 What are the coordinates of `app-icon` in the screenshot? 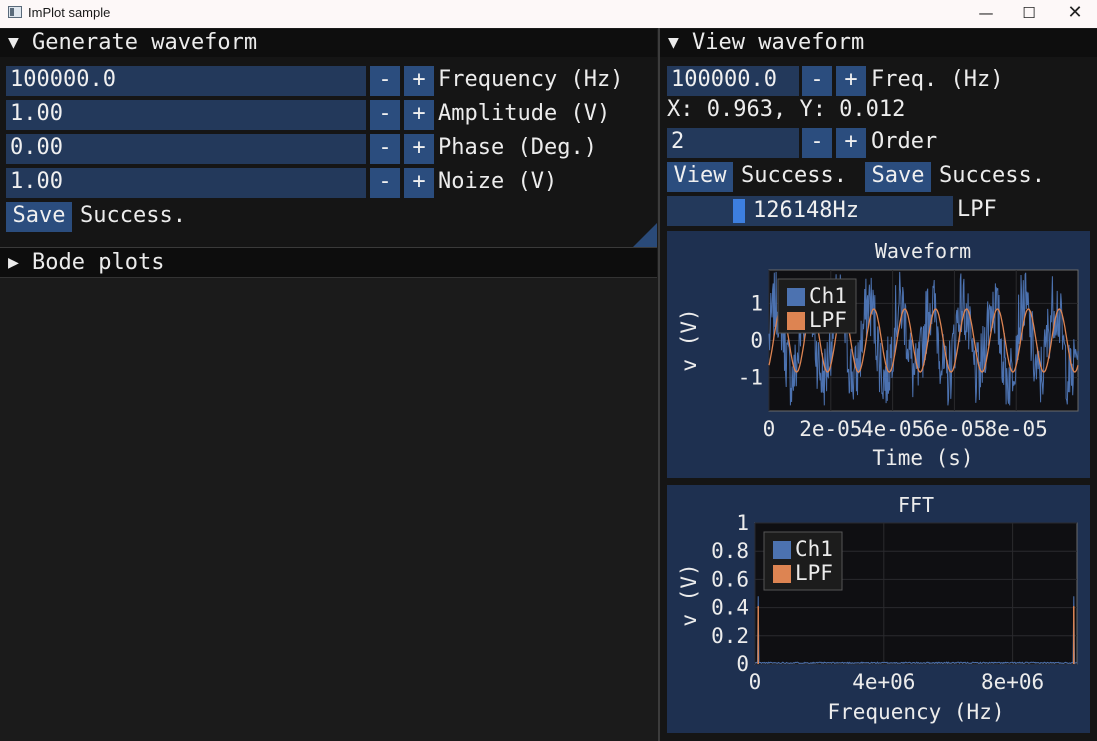 It's located at (15, 12).